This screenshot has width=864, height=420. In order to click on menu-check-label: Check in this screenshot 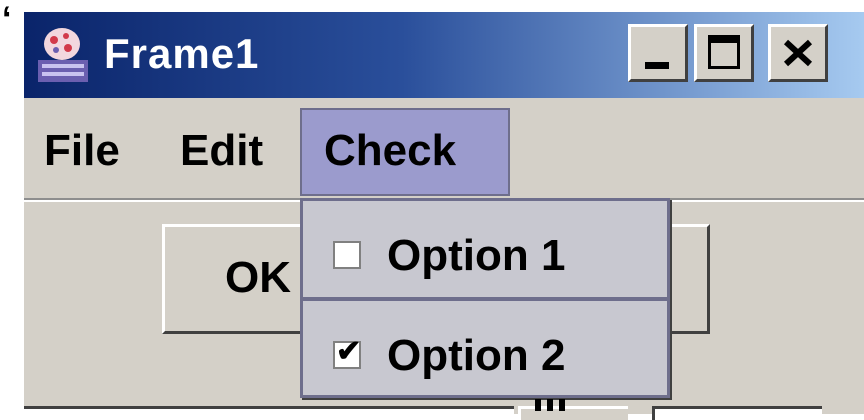, I will do `click(390, 150)`.